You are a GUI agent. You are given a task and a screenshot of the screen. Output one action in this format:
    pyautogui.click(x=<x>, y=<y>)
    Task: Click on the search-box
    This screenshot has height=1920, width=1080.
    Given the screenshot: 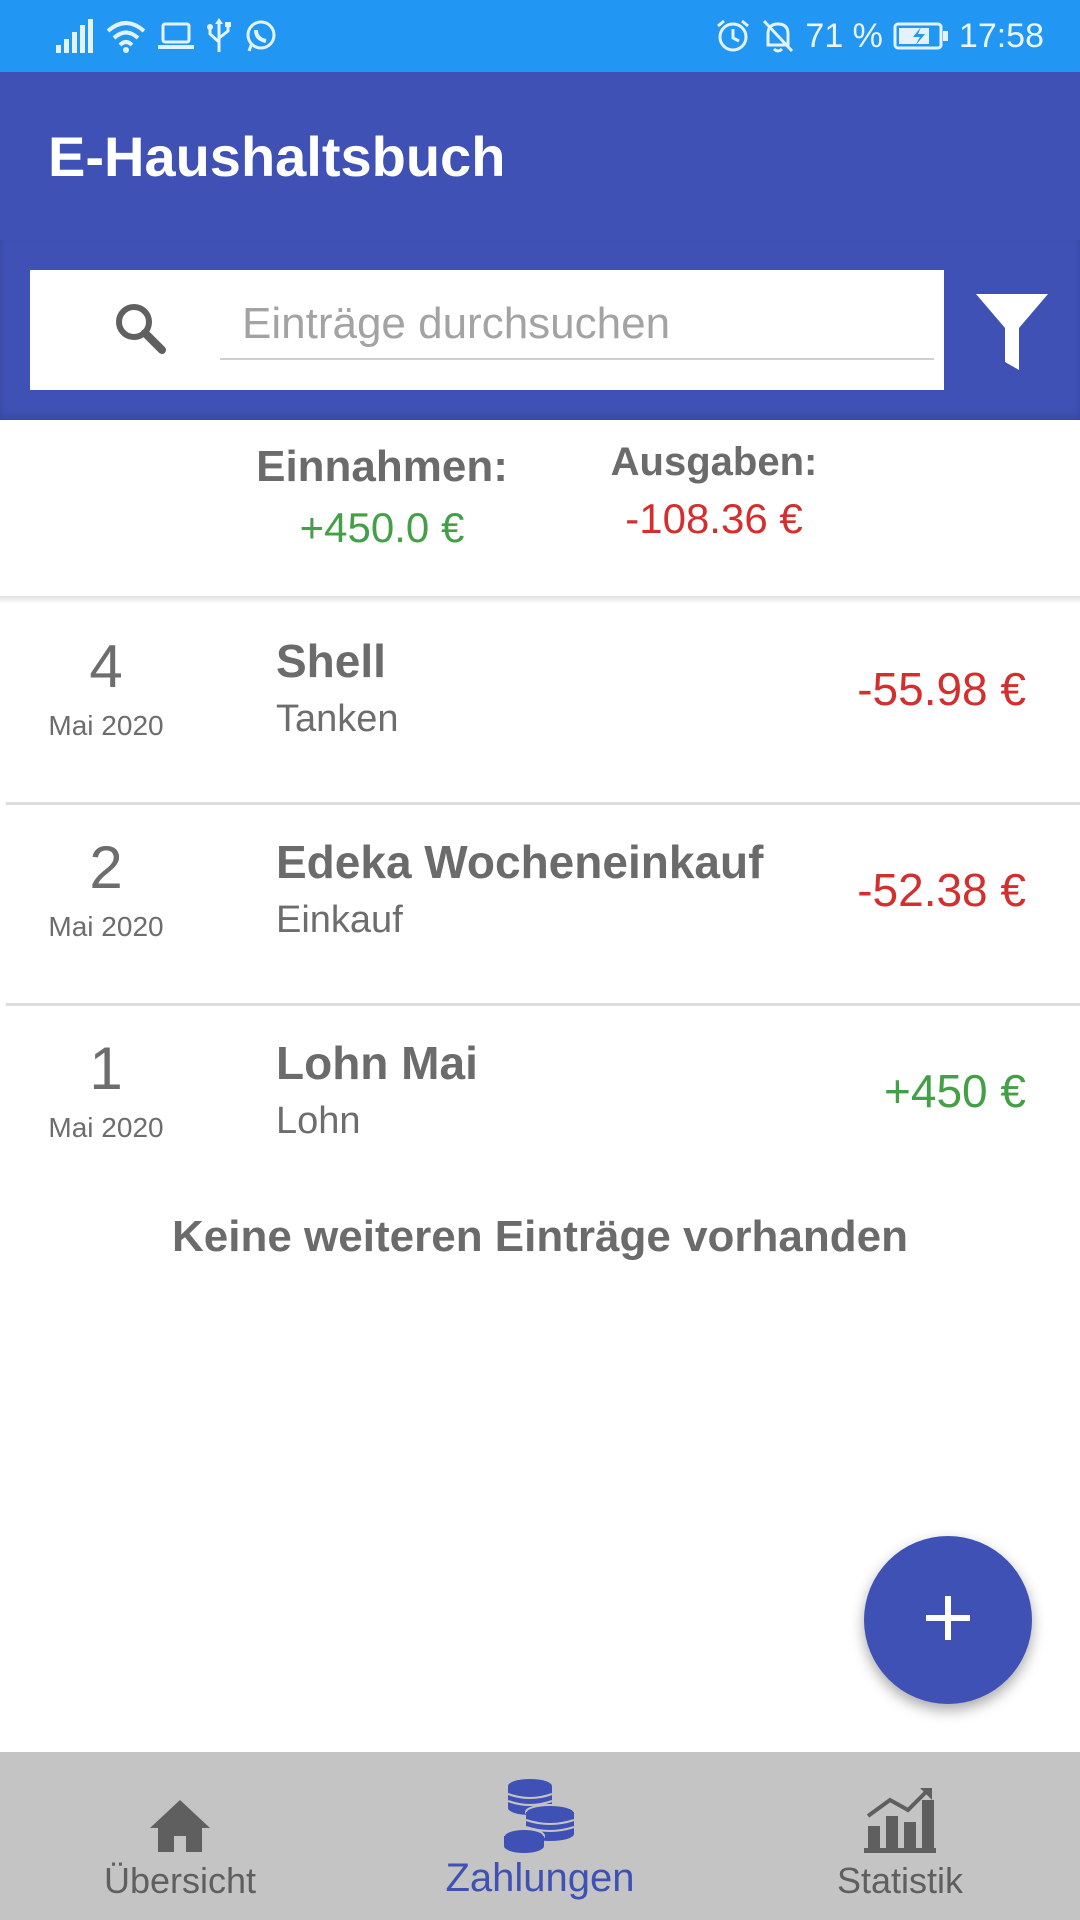 What is the action you would take?
    pyautogui.click(x=487, y=330)
    